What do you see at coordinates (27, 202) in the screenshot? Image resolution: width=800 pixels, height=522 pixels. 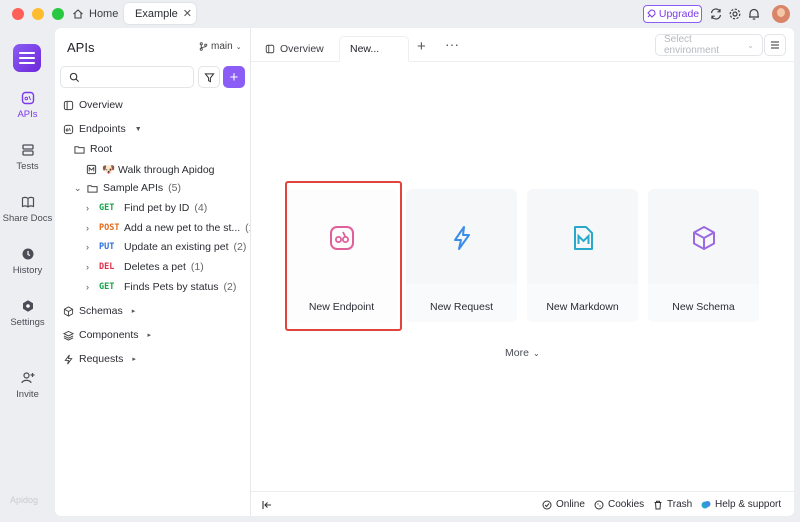 I see `book-icon` at bounding box center [27, 202].